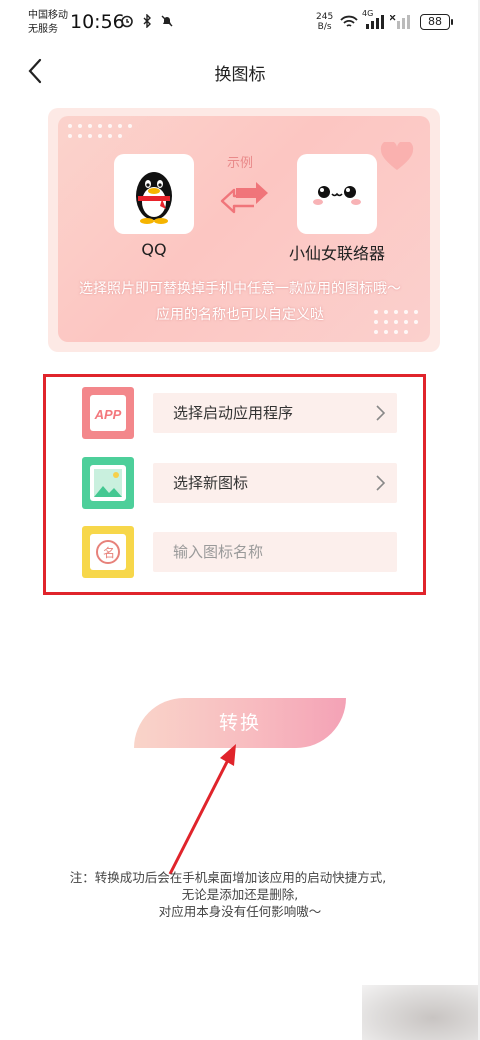 The height and width of the screenshot is (1040, 480). Describe the element at coordinates (244, 198) in the screenshot. I see `swap-arrows-icon` at that location.